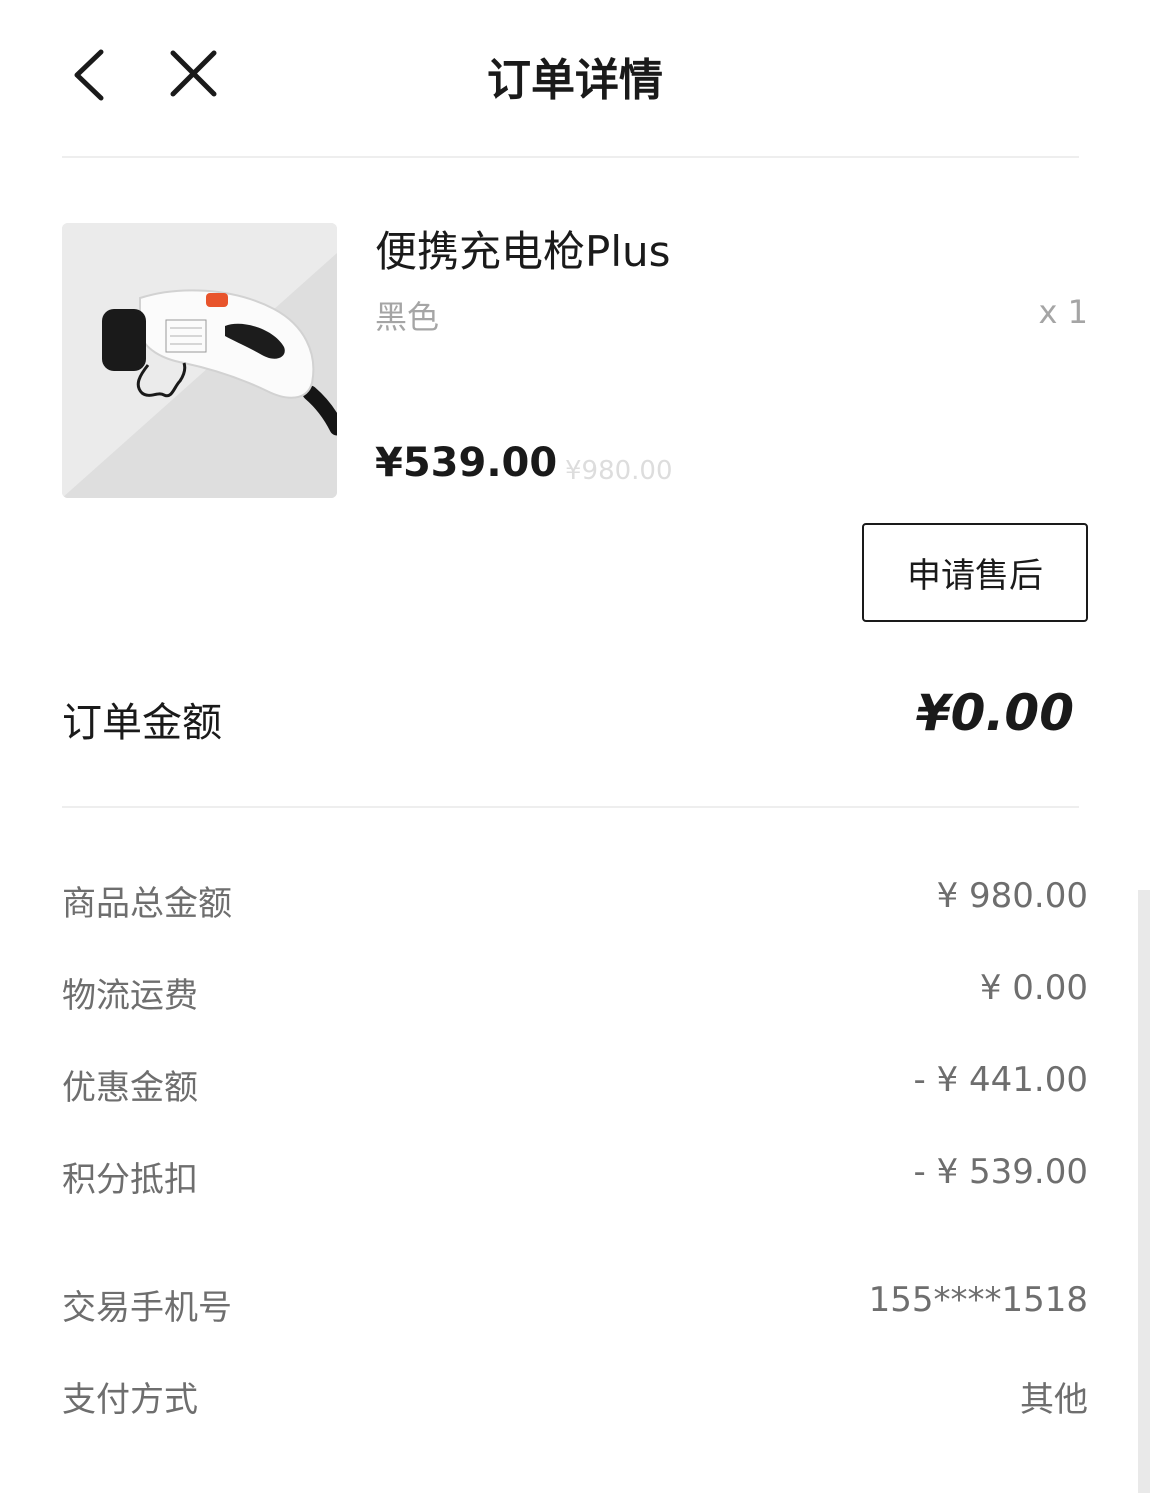 This screenshot has height=1493, width=1150. Describe the element at coordinates (570, 157) in the screenshot. I see `header-divider` at that location.